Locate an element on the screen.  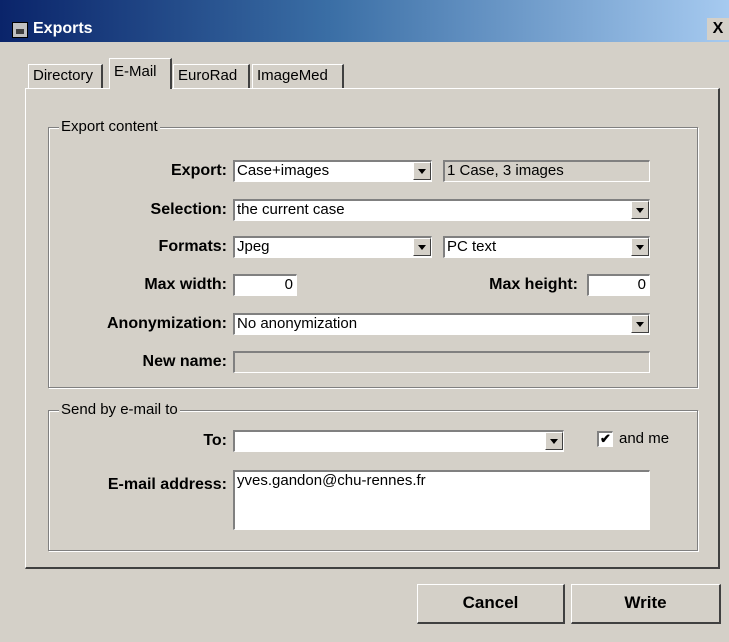
email-address-label: E-mail address: is located at coordinates (167, 484).